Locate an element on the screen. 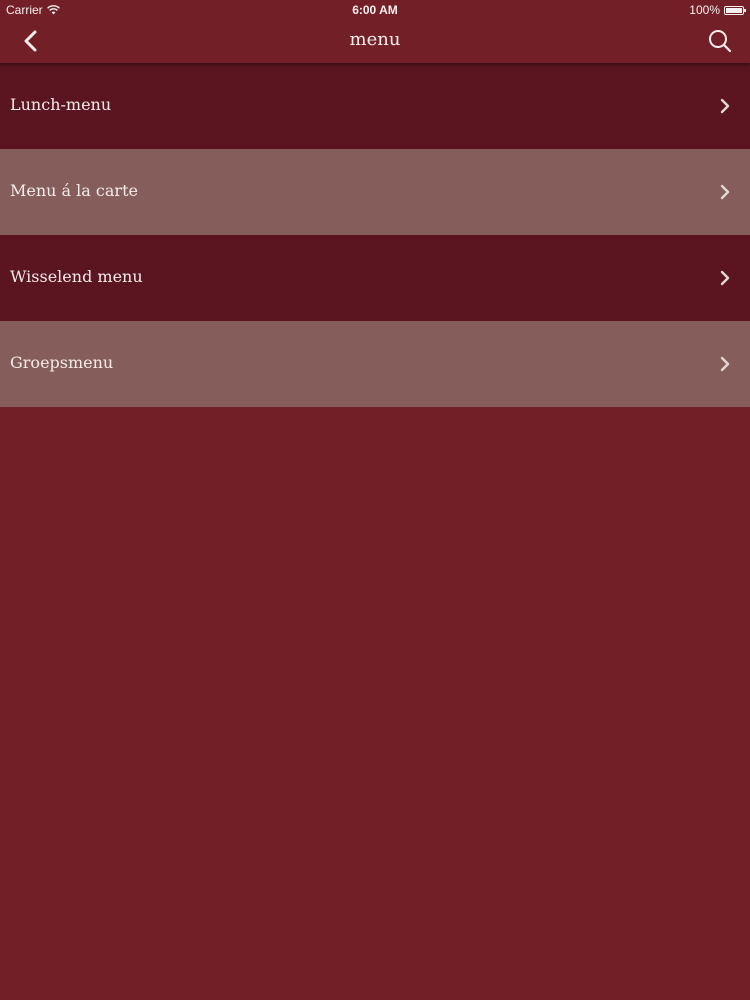 The width and height of the screenshot is (750, 1000). status-time: 6:00 AM is located at coordinates (375, 10).